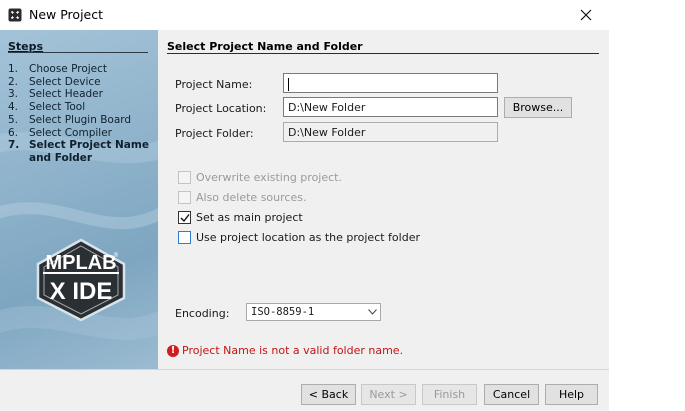 Image resolution: width=685 pixels, height=411 pixels. What do you see at coordinates (13, 69) in the screenshot?
I see `step-number: 1.` at bounding box center [13, 69].